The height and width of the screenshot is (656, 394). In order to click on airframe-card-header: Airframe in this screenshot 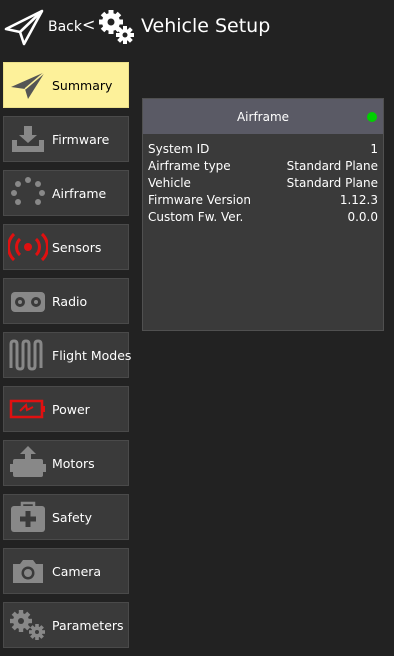, I will do `click(263, 116)`.